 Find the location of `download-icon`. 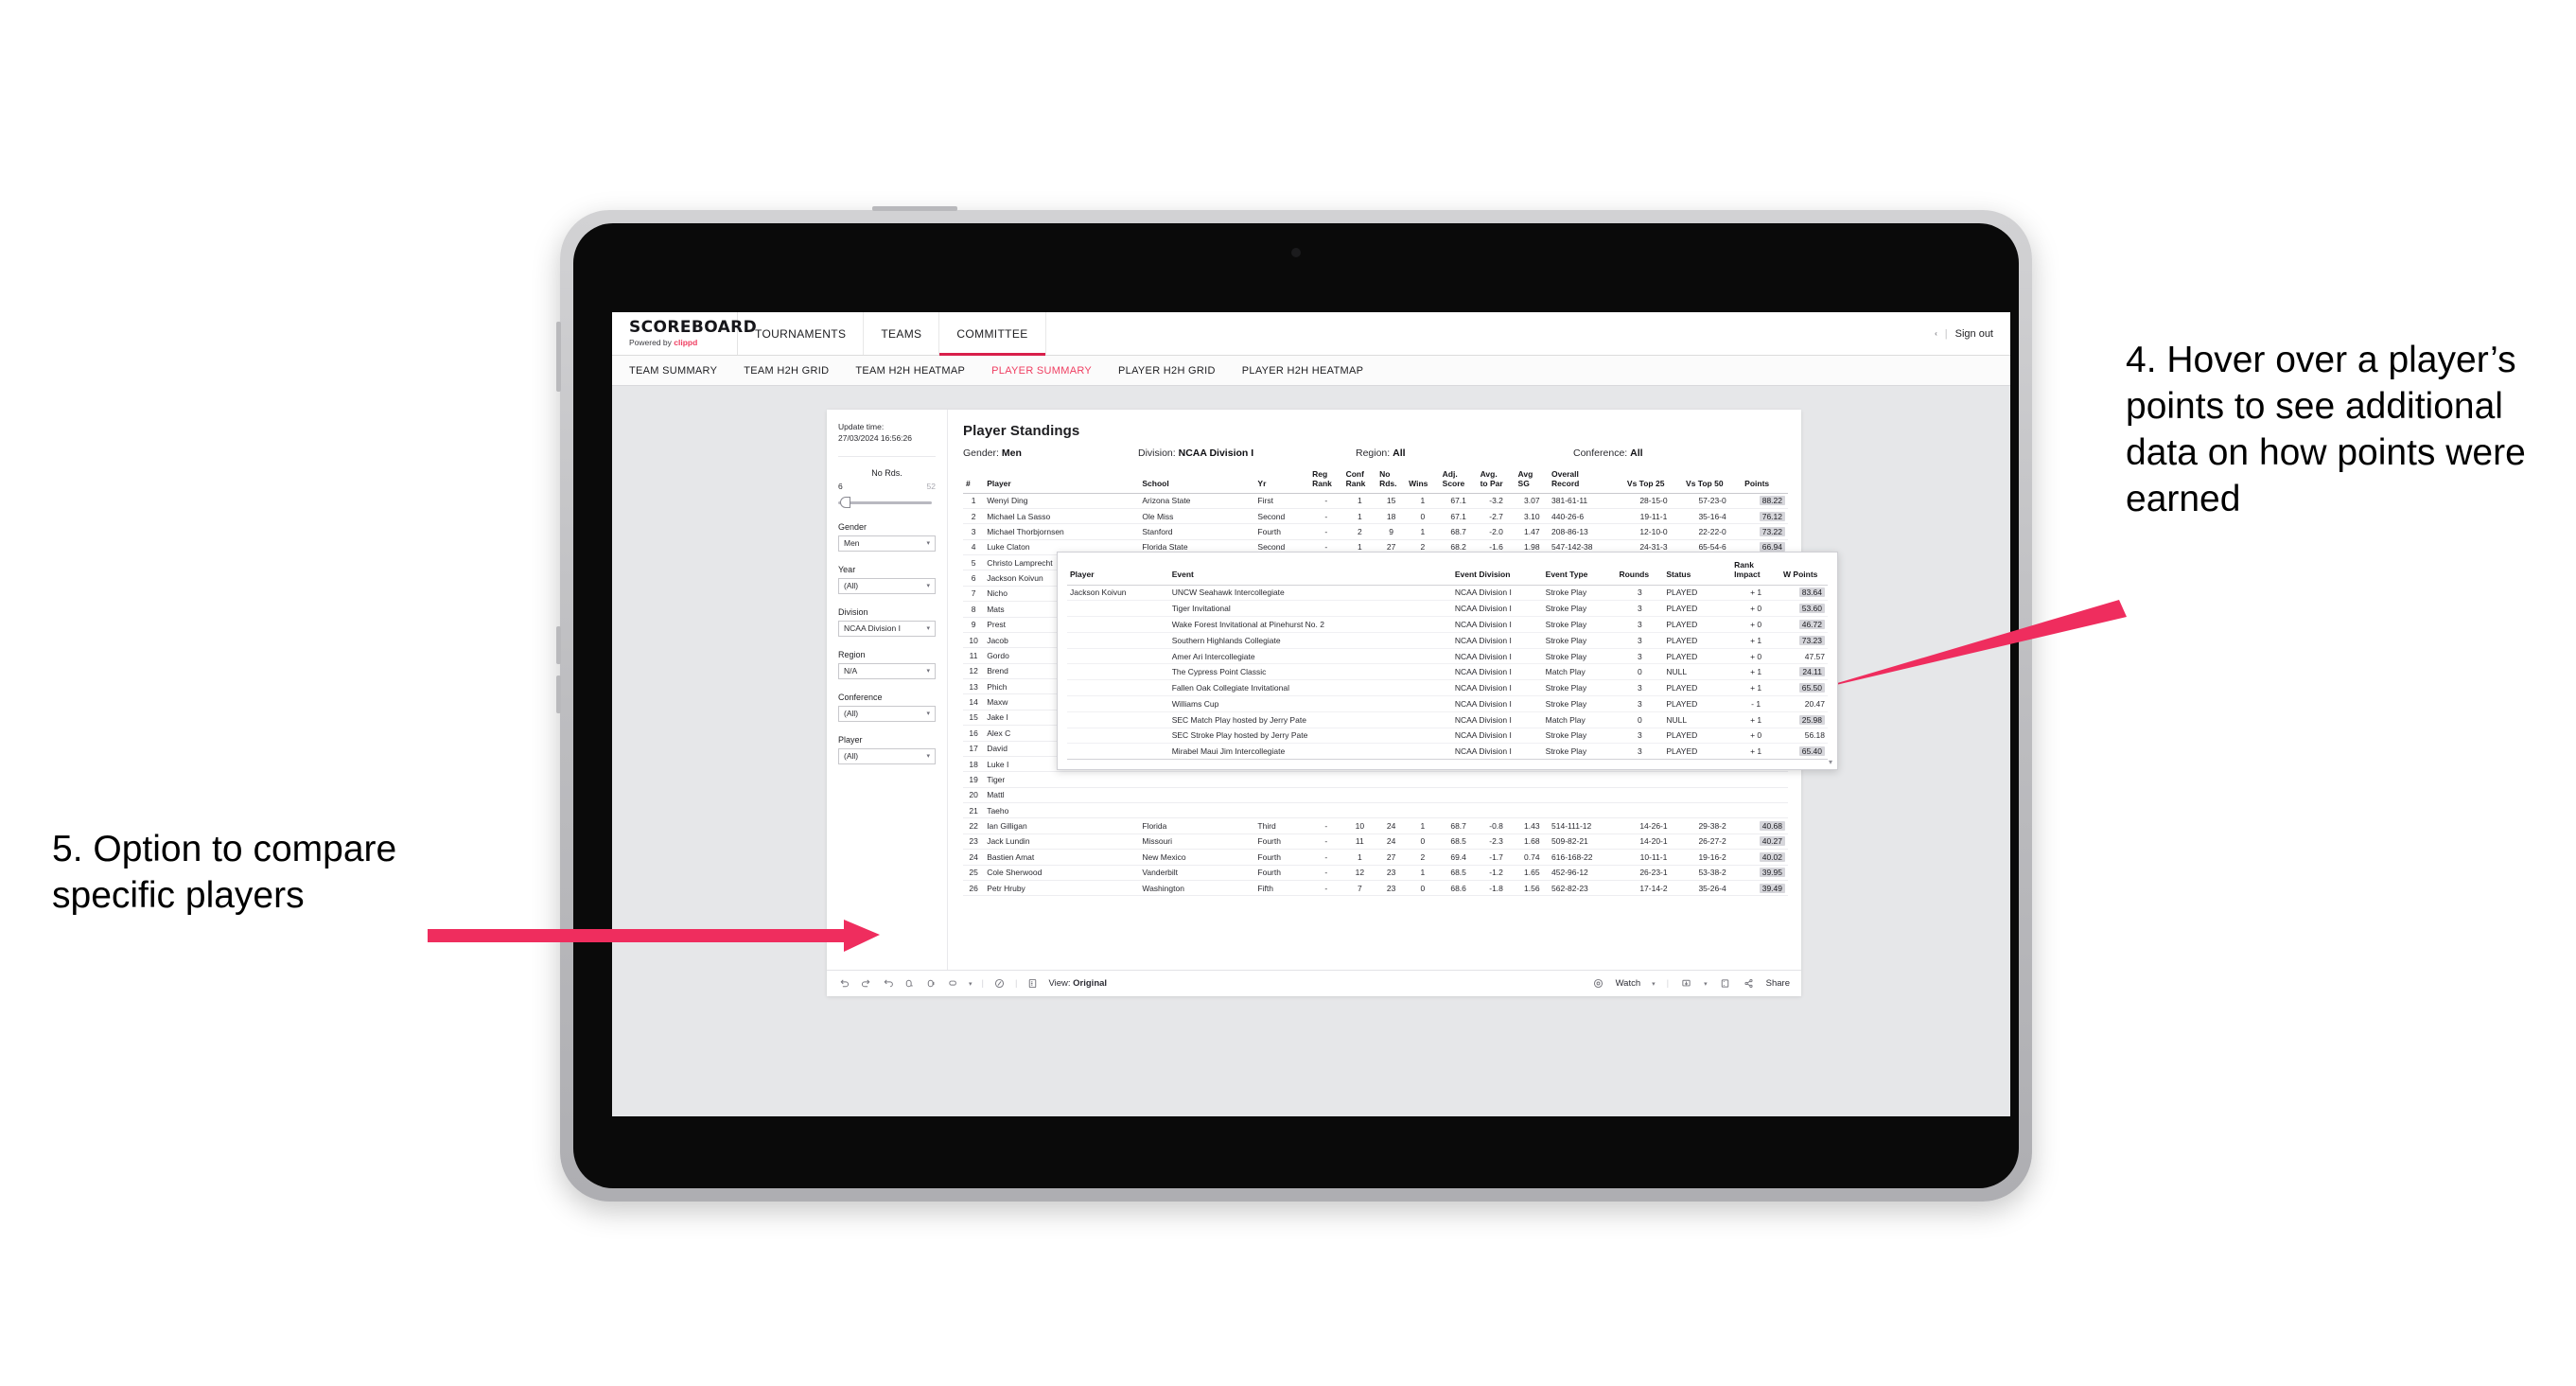

download-icon is located at coordinates (1686, 984).